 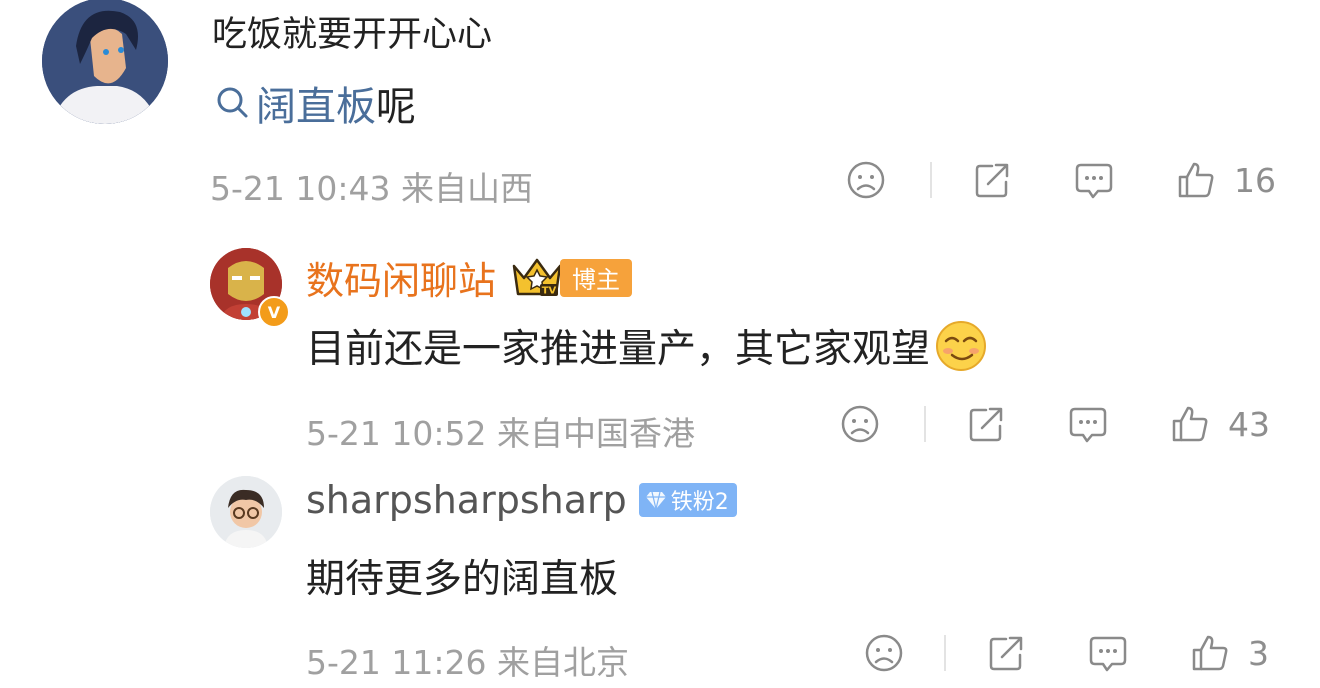 I want to click on fan-badge-label: 铁粉2, so click(x=699, y=502).